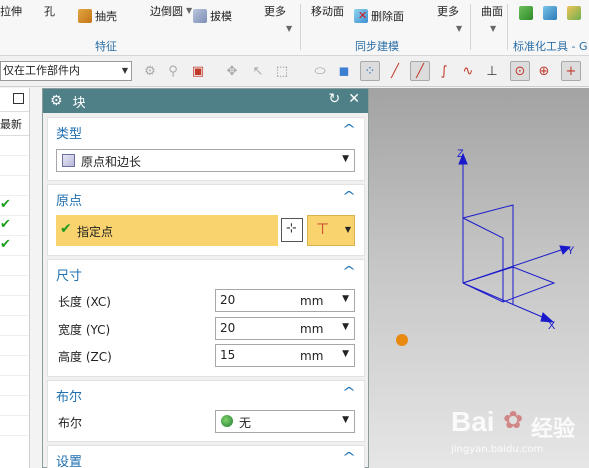  What do you see at coordinates (205, 160) in the screenshot?
I see `type-select: 原点和边长 ▼` at bounding box center [205, 160].